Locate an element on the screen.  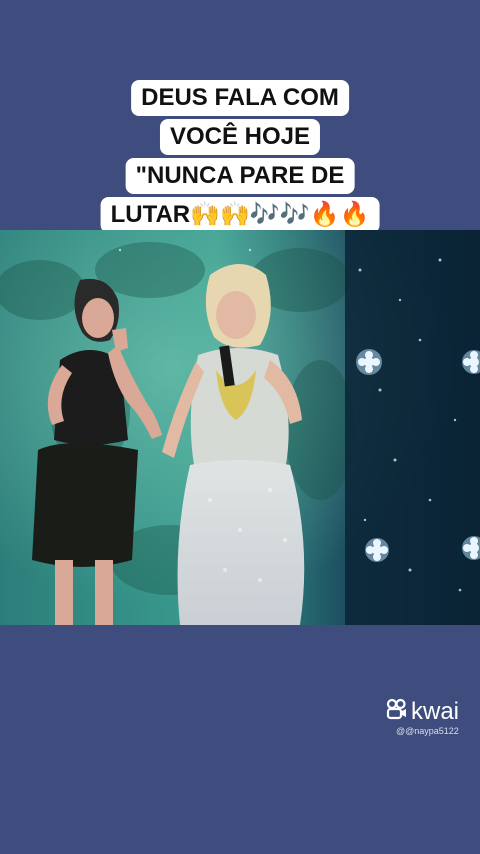
kwai-username: @@naypa5122 is located at coordinates (427, 731).